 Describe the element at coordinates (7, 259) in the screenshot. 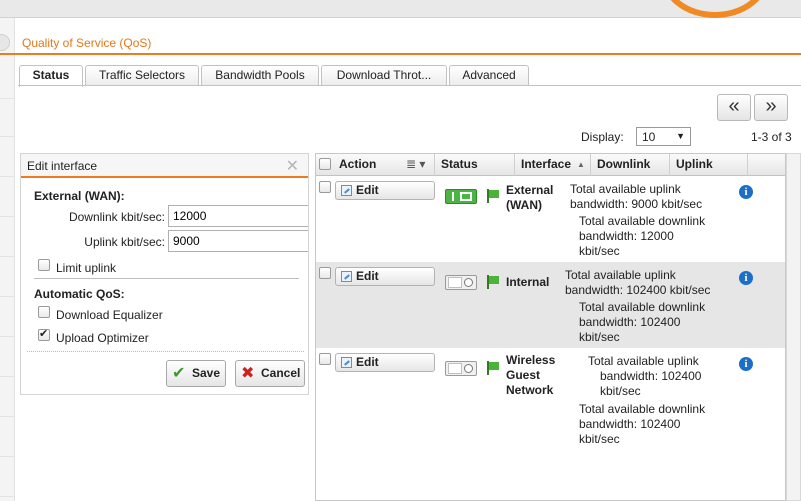

I see `left-gutter` at that location.